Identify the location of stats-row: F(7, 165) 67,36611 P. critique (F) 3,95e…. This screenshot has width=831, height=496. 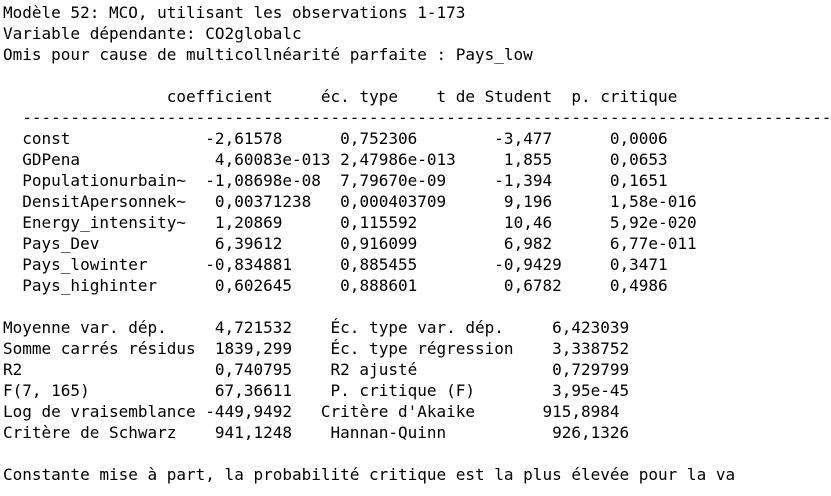
(417, 390).